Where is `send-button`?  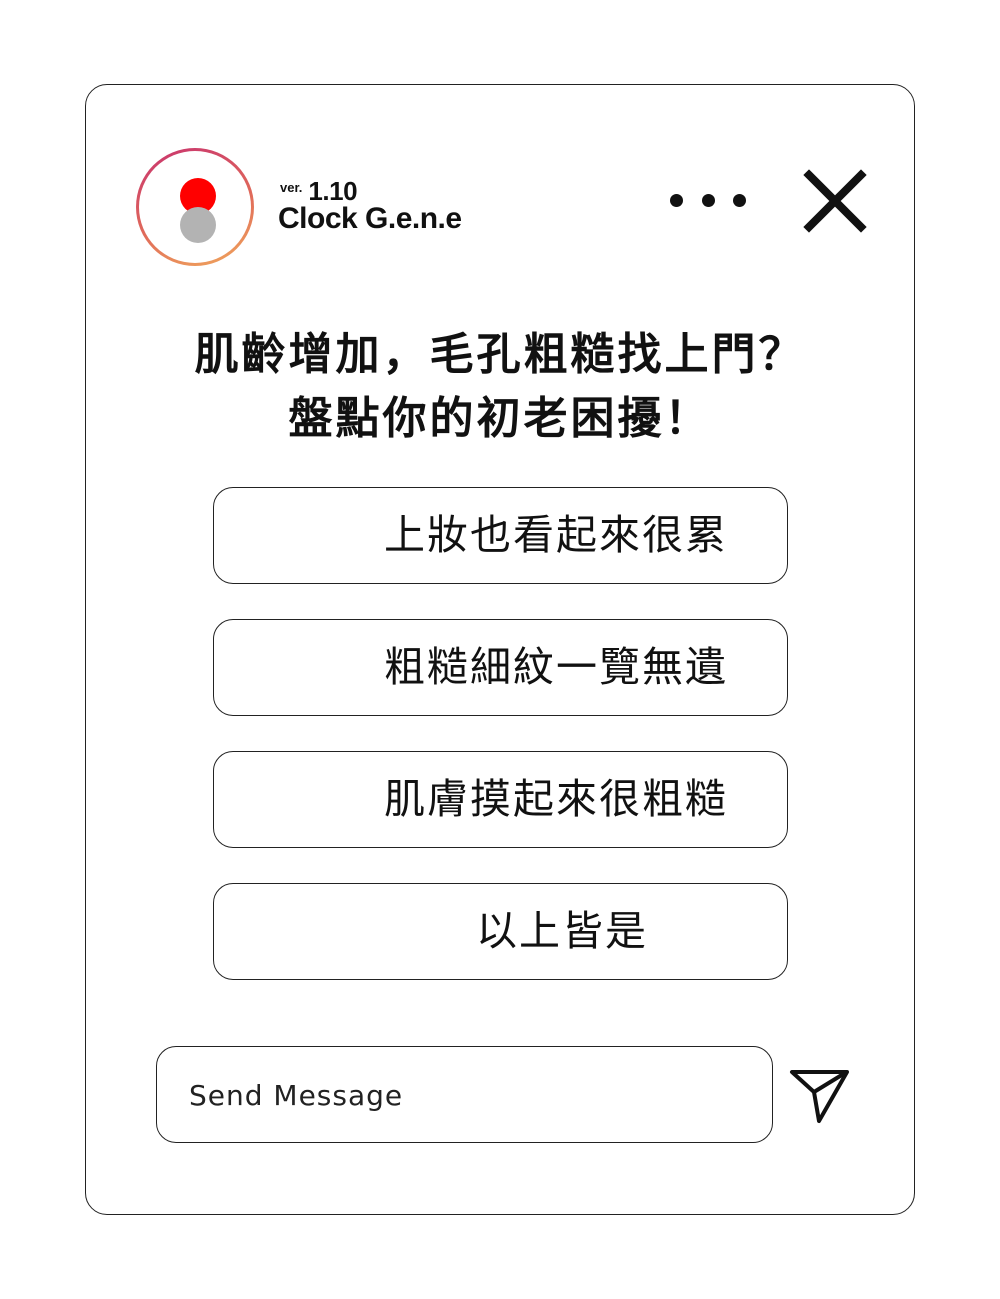
send-button is located at coordinates (820, 1096).